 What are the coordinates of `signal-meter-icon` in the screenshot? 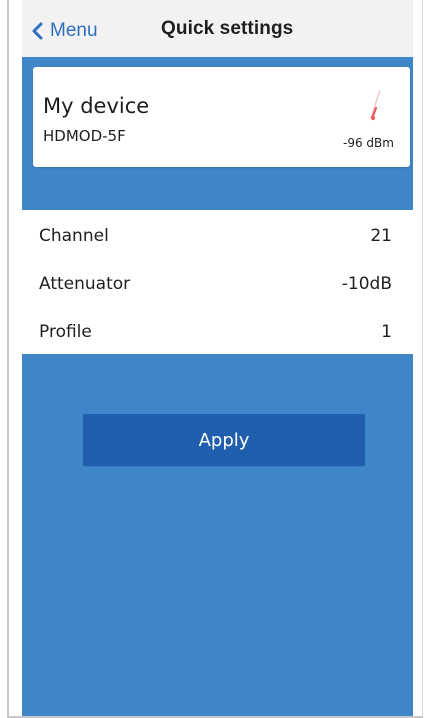 It's located at (376, 109).